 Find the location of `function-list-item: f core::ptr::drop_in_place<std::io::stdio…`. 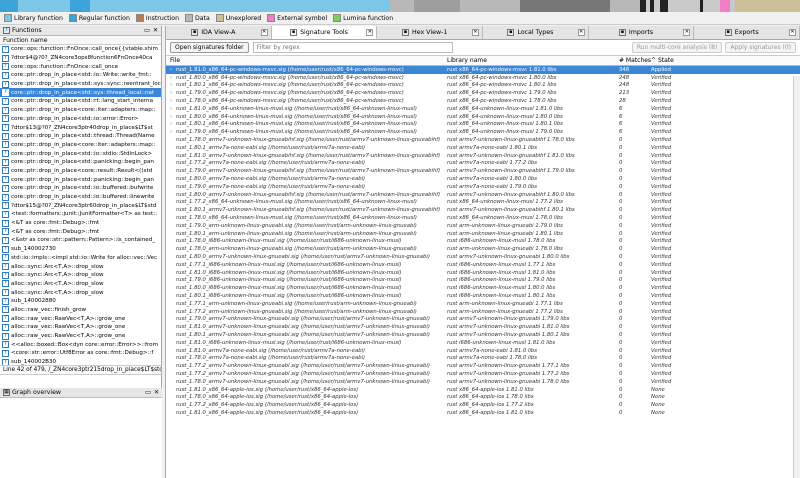

function-list-item: f core::ptr::drop_in_place<std::io::stdio… is located at coordinates (80, 153).